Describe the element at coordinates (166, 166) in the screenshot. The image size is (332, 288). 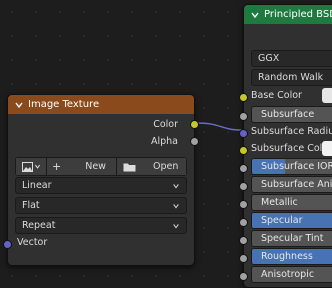
I see `open-label: Open` at that location.